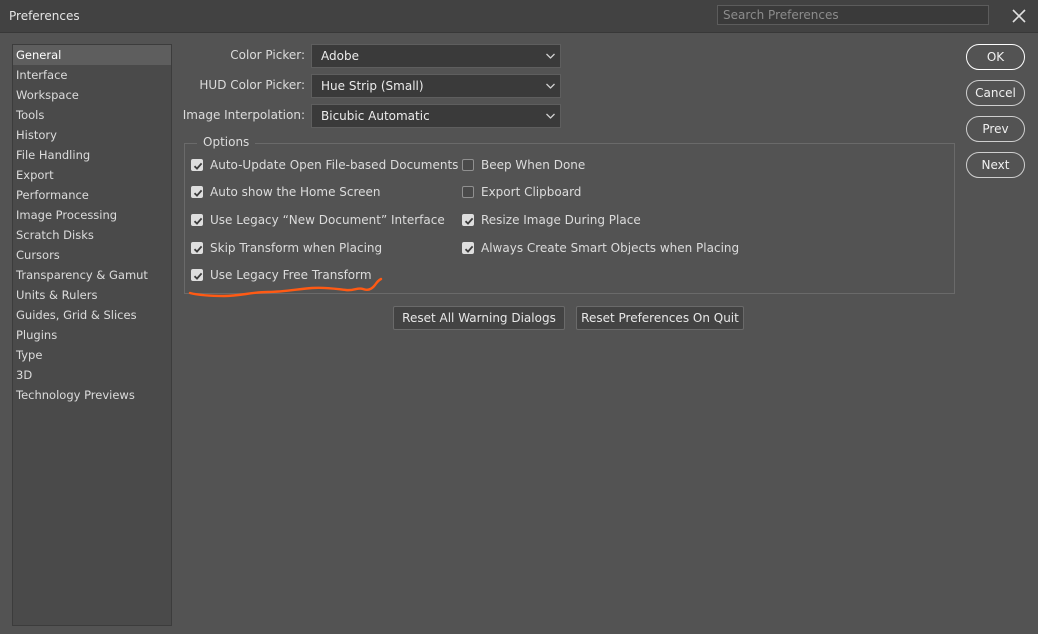 Image resolution: width=1038 pixels, height=634 pixels. What do you see at coordinates (92, 115) in the screenshot?
I see `sidebar-item-tools: Tools` at bounding box center [92, 115].